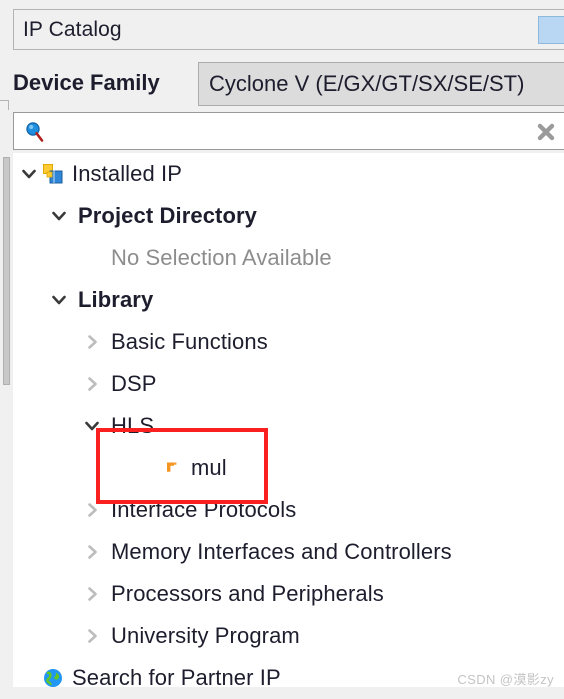 Image resolution: width=564 pixels, height=699 pixels. What do you see at coordinates (288, 468) in the screenshot?
I see `tree-row: mul` at bounding box center [288, 468].